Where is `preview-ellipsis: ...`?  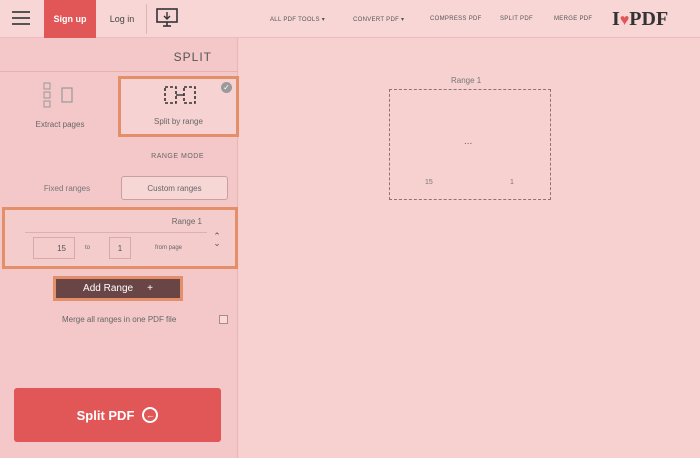
preview-ellipsis: ... is located at coordinates (468, 141).